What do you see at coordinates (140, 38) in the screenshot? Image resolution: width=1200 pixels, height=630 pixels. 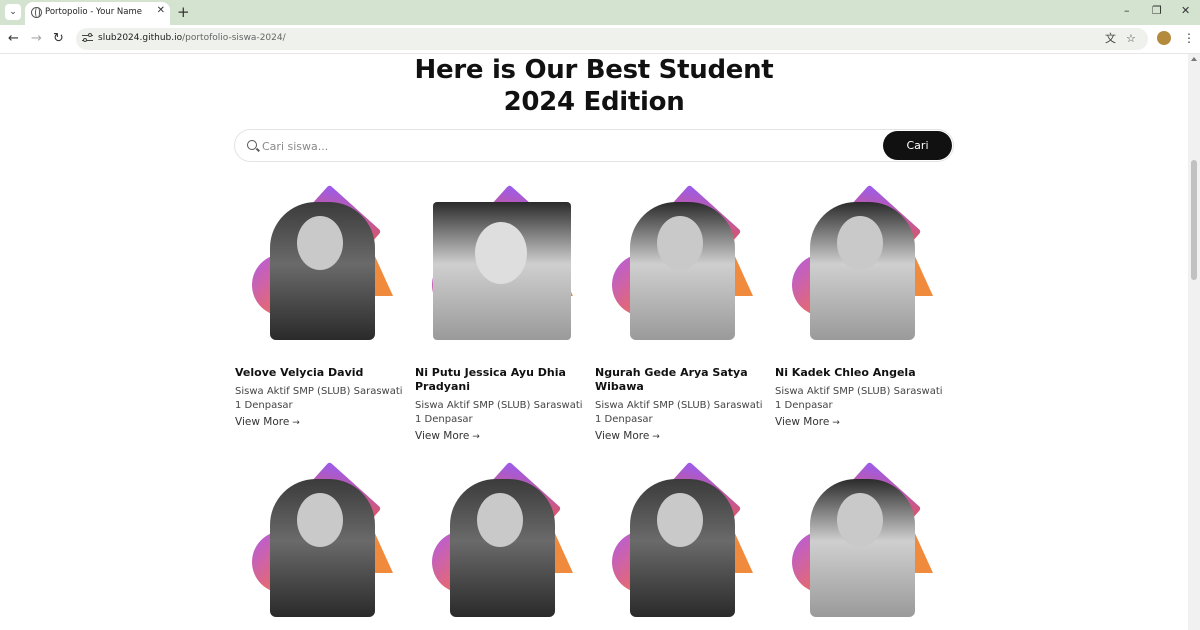 I see `url-host: slub2024.github.io` at bounding box center [140, 38].